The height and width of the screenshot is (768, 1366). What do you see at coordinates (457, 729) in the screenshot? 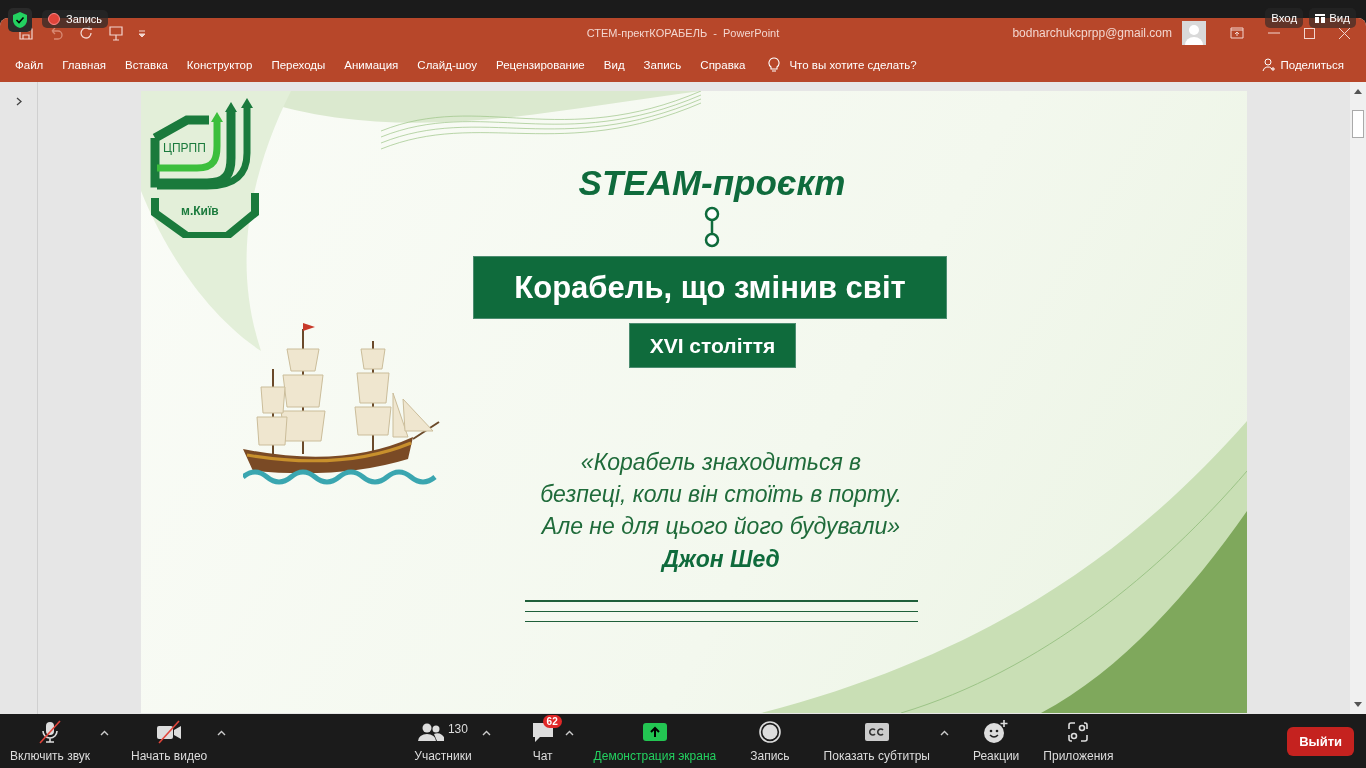
I see `participant-count: 130` at bounding box center [457, 729].